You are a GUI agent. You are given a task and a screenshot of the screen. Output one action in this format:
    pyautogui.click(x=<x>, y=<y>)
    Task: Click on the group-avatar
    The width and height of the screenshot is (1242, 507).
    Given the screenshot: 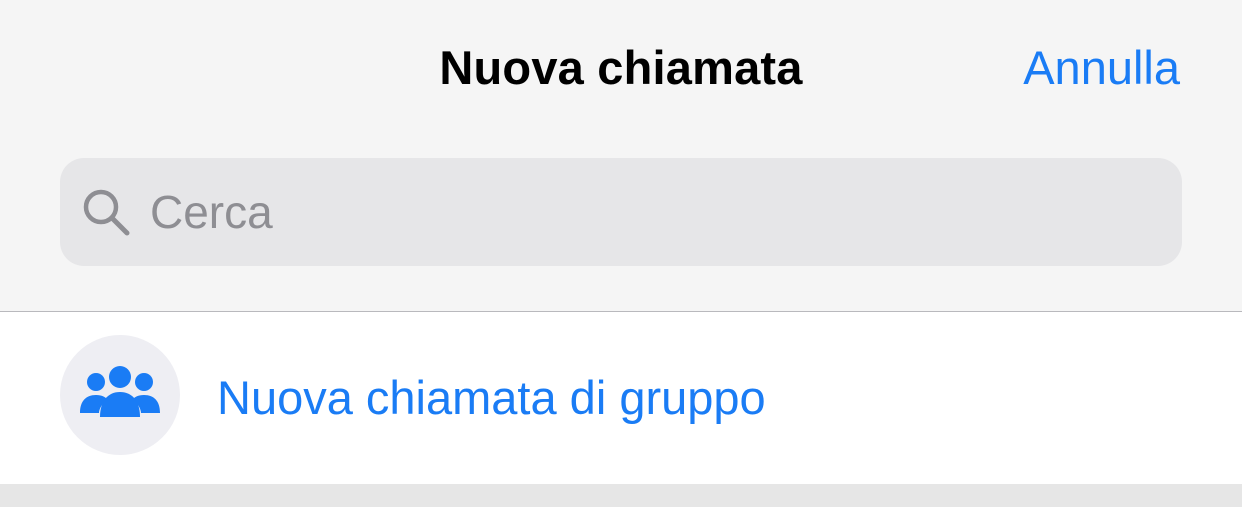 What is the action you would take?
    pyautogui.click(x=120, y=395)
    